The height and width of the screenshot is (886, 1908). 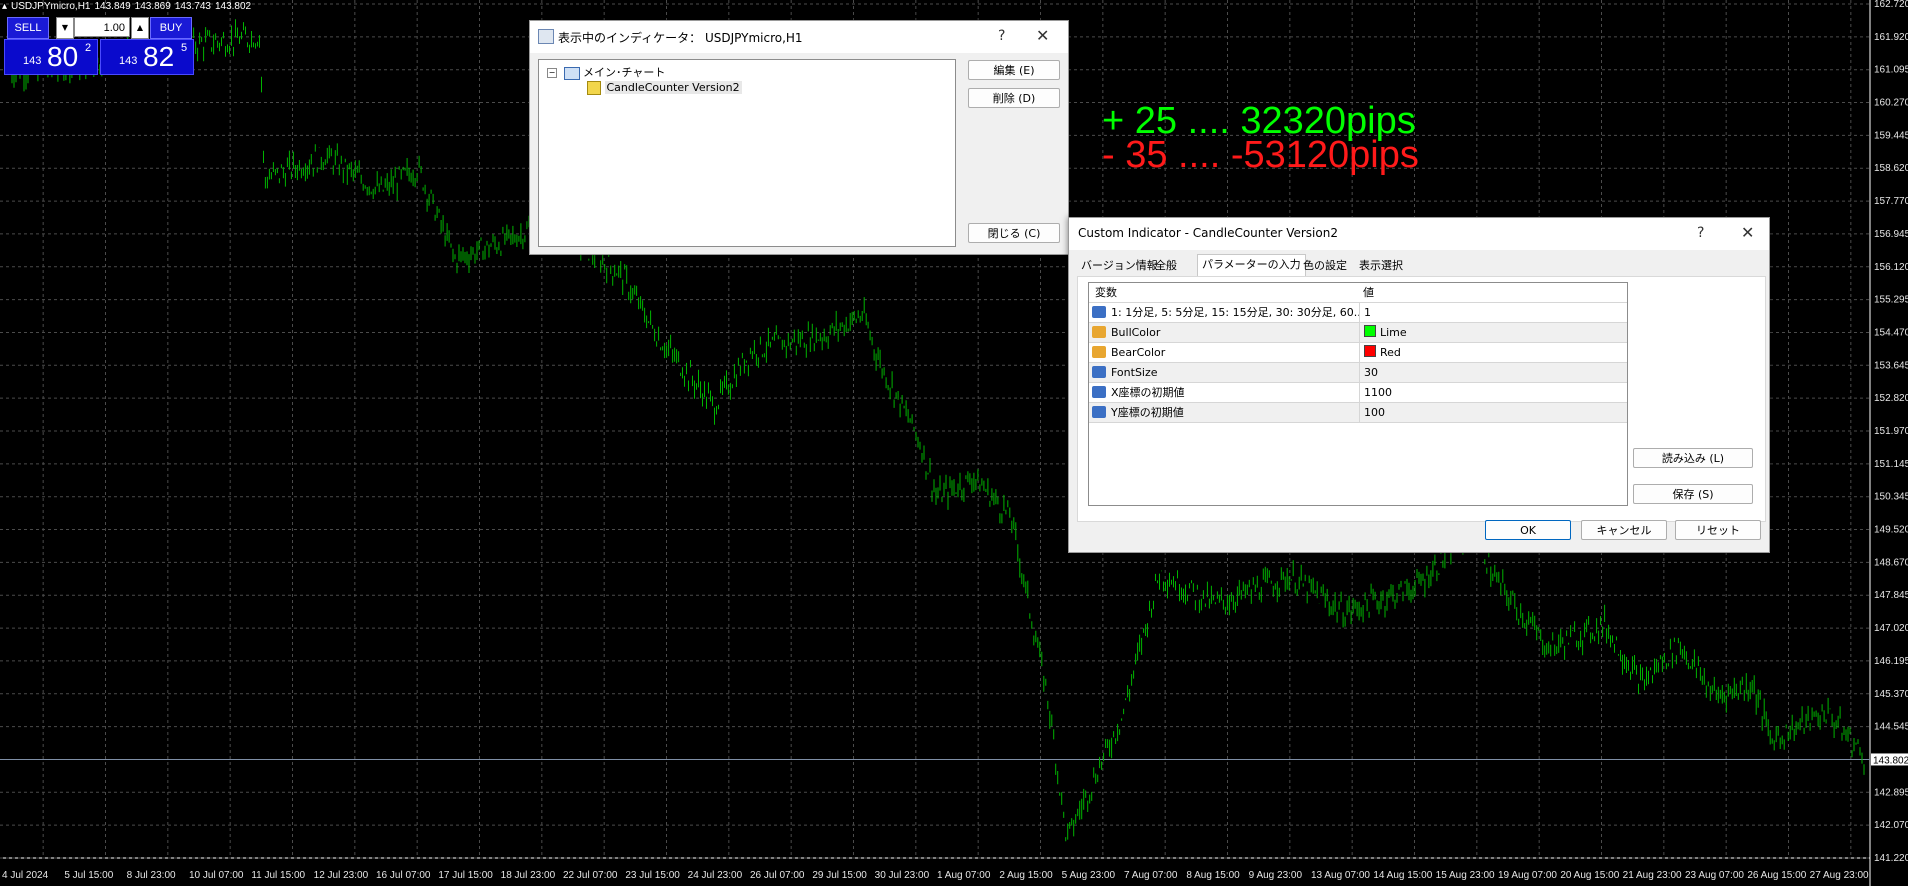 I want to click on price-label: 160.270, so click(x=1891, y=103).